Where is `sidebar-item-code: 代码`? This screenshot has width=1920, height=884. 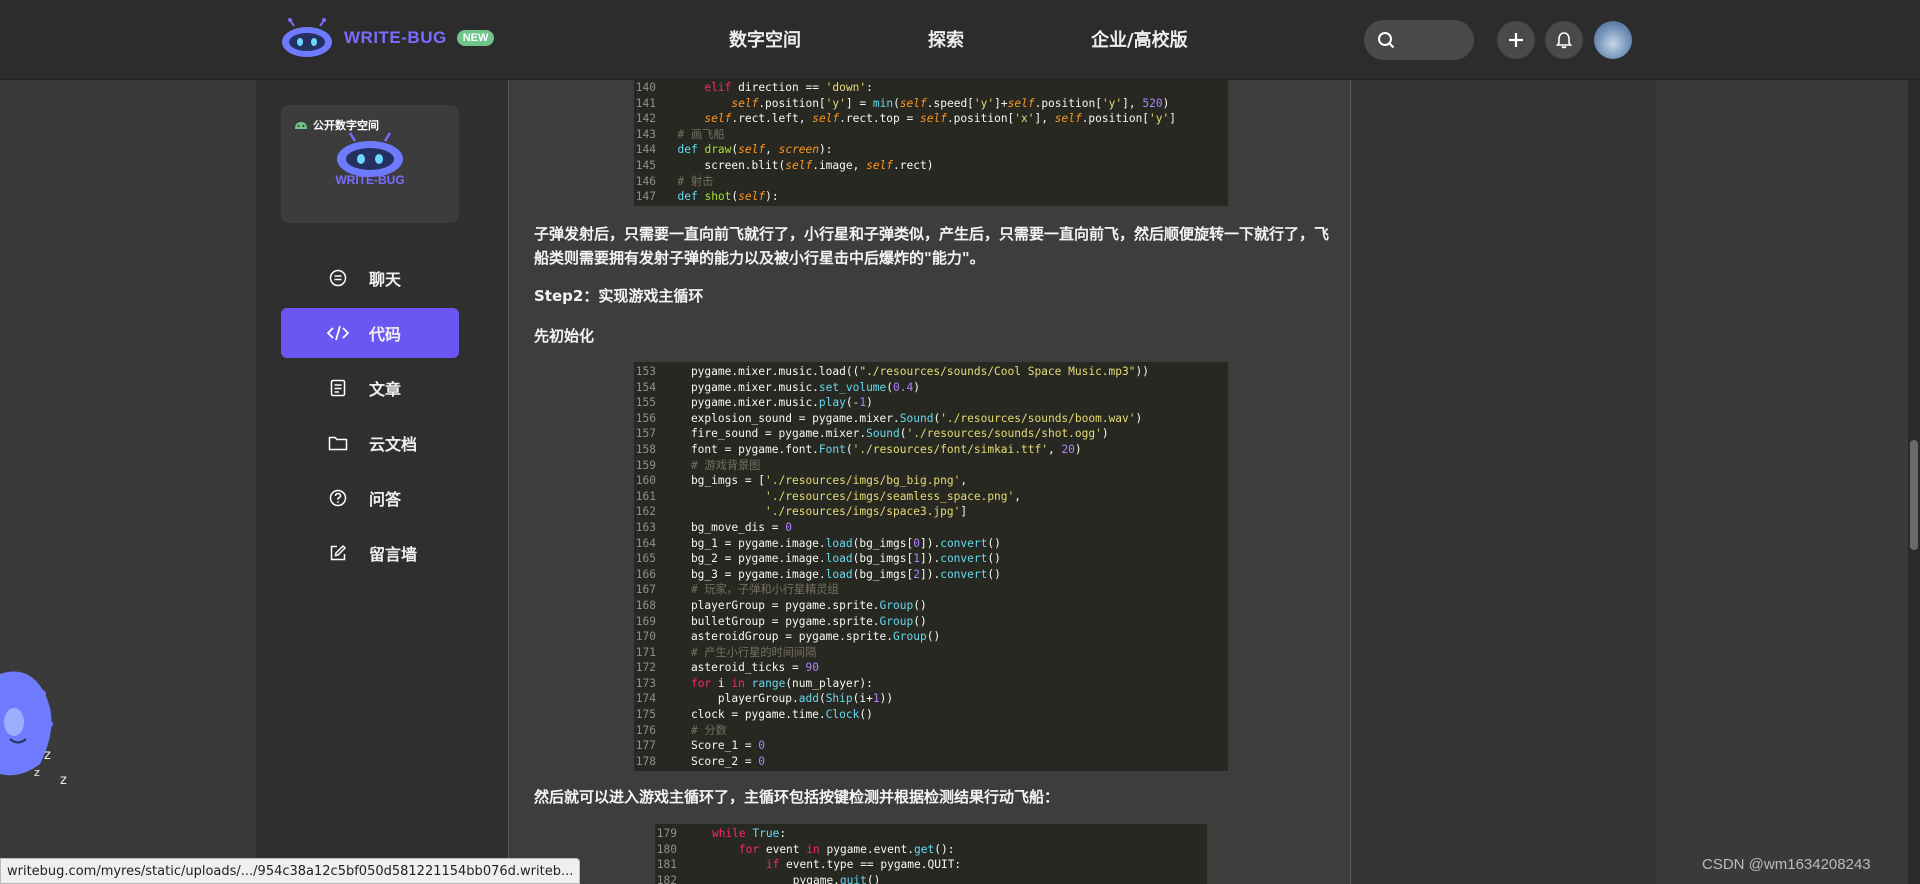
sidebar-item-code: 代码 is located at coordinates (370, 333).